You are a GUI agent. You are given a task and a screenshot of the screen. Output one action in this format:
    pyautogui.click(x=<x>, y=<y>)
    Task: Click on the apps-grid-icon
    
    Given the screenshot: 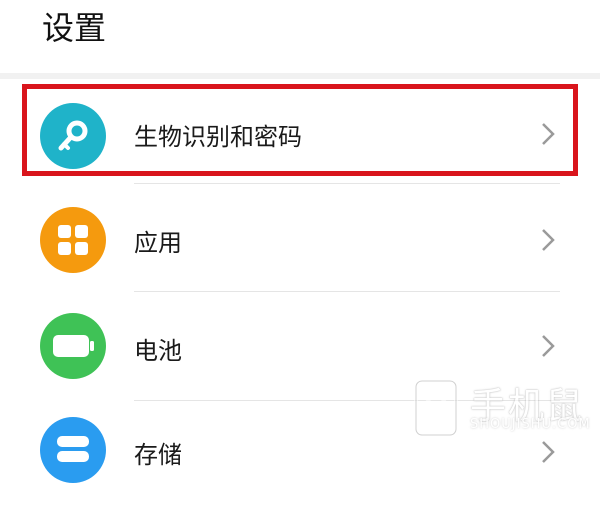 What is the action you would take?
    pyautogui.click(x=73, y=240)
    